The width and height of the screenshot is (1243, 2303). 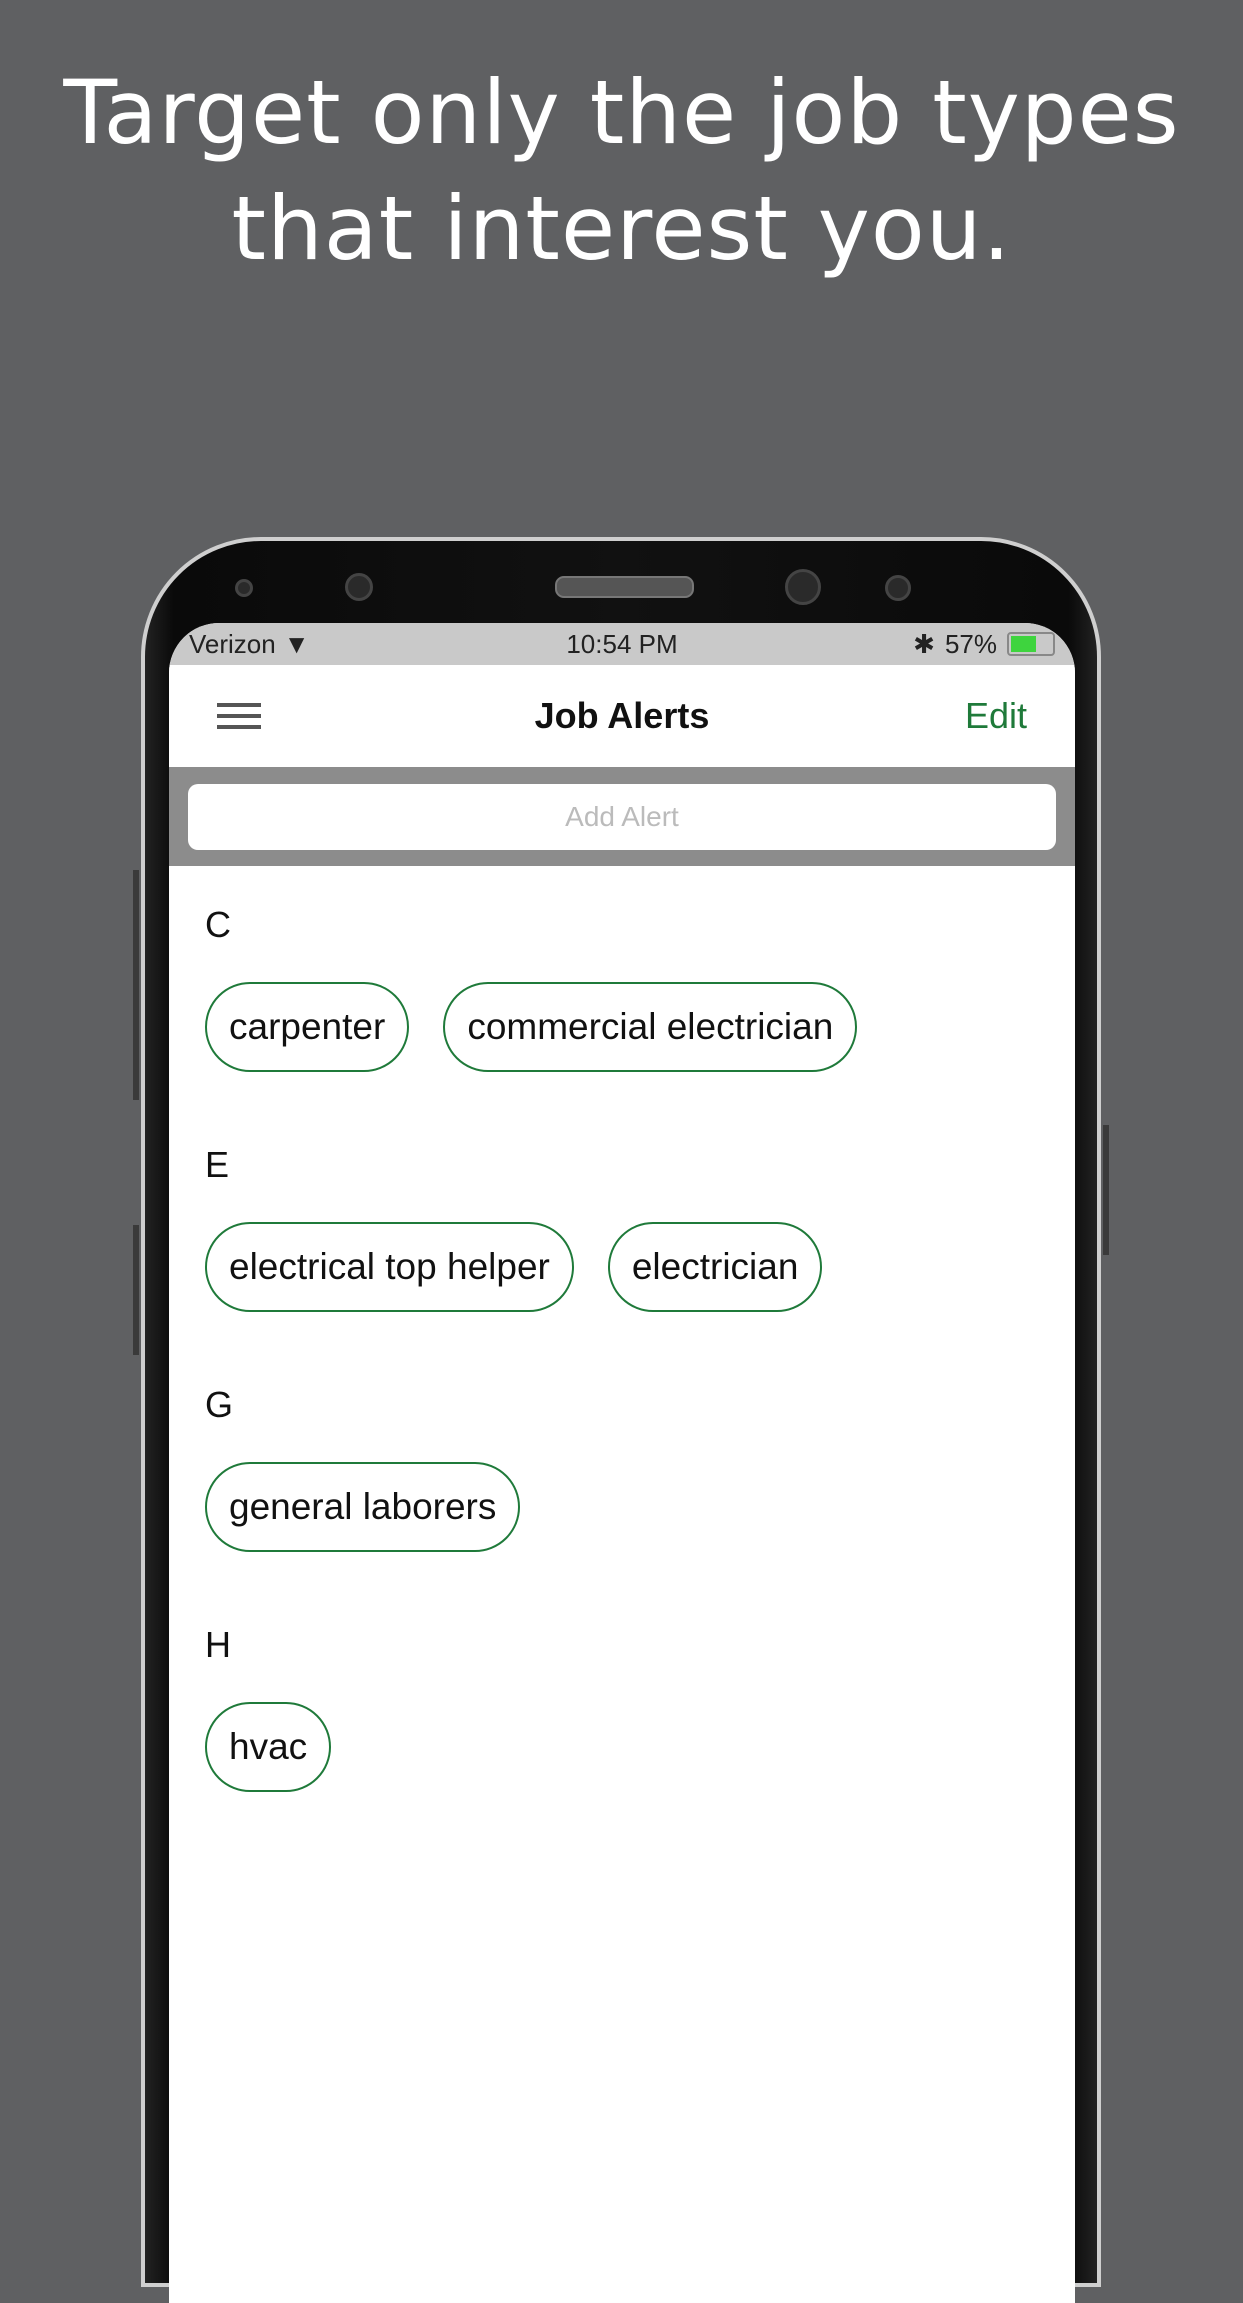 I want to click on add-alert-bar, so click(x=622, y=816).